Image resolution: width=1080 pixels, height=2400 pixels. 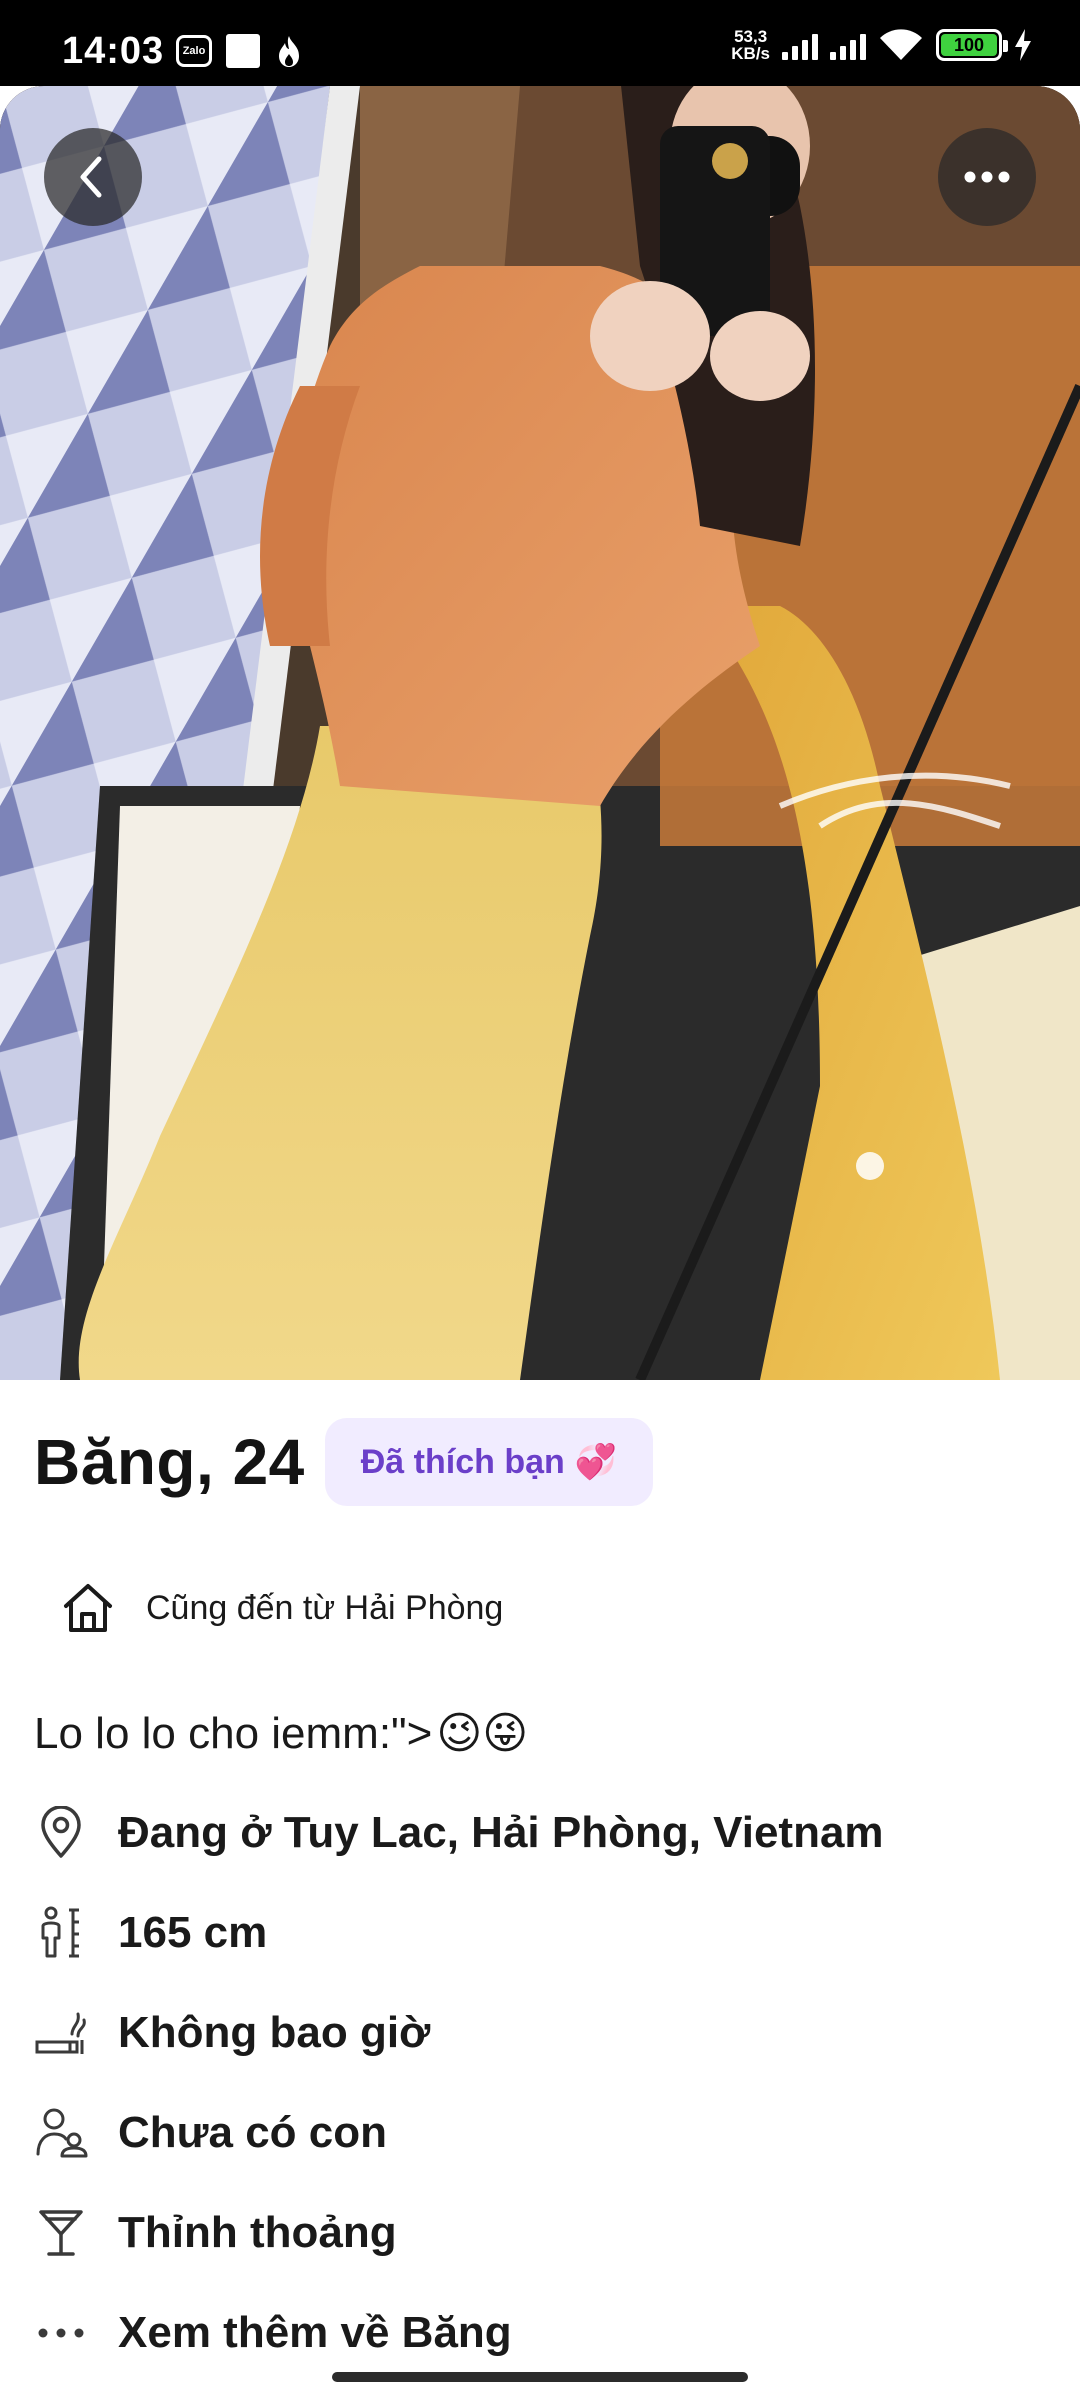 What do you see at coordinates (61, 2333) in the screenshot?
I see `more-dots-icon` at bounding box center [61, 2333].